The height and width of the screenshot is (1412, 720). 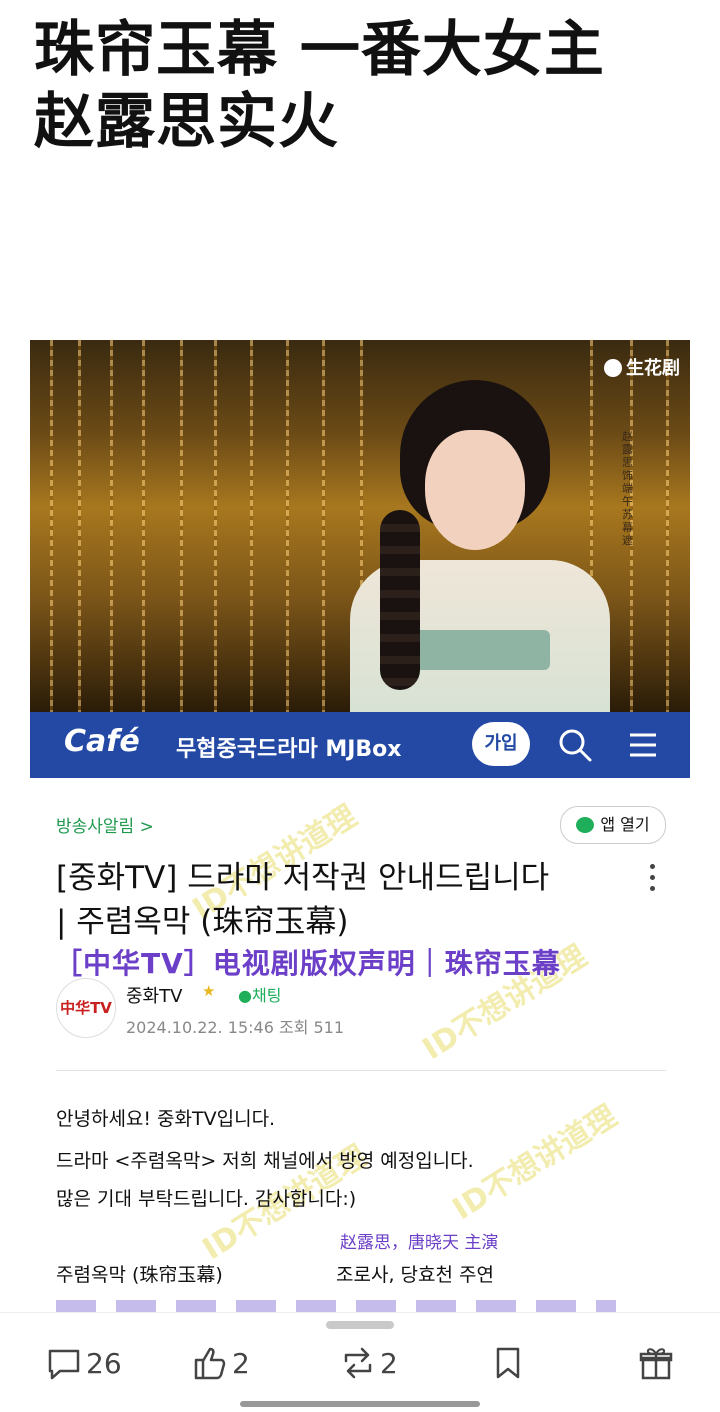 I want to click on headline-line-1: 珠帘玉幕 一番大女主, so click(x=319, y=50).